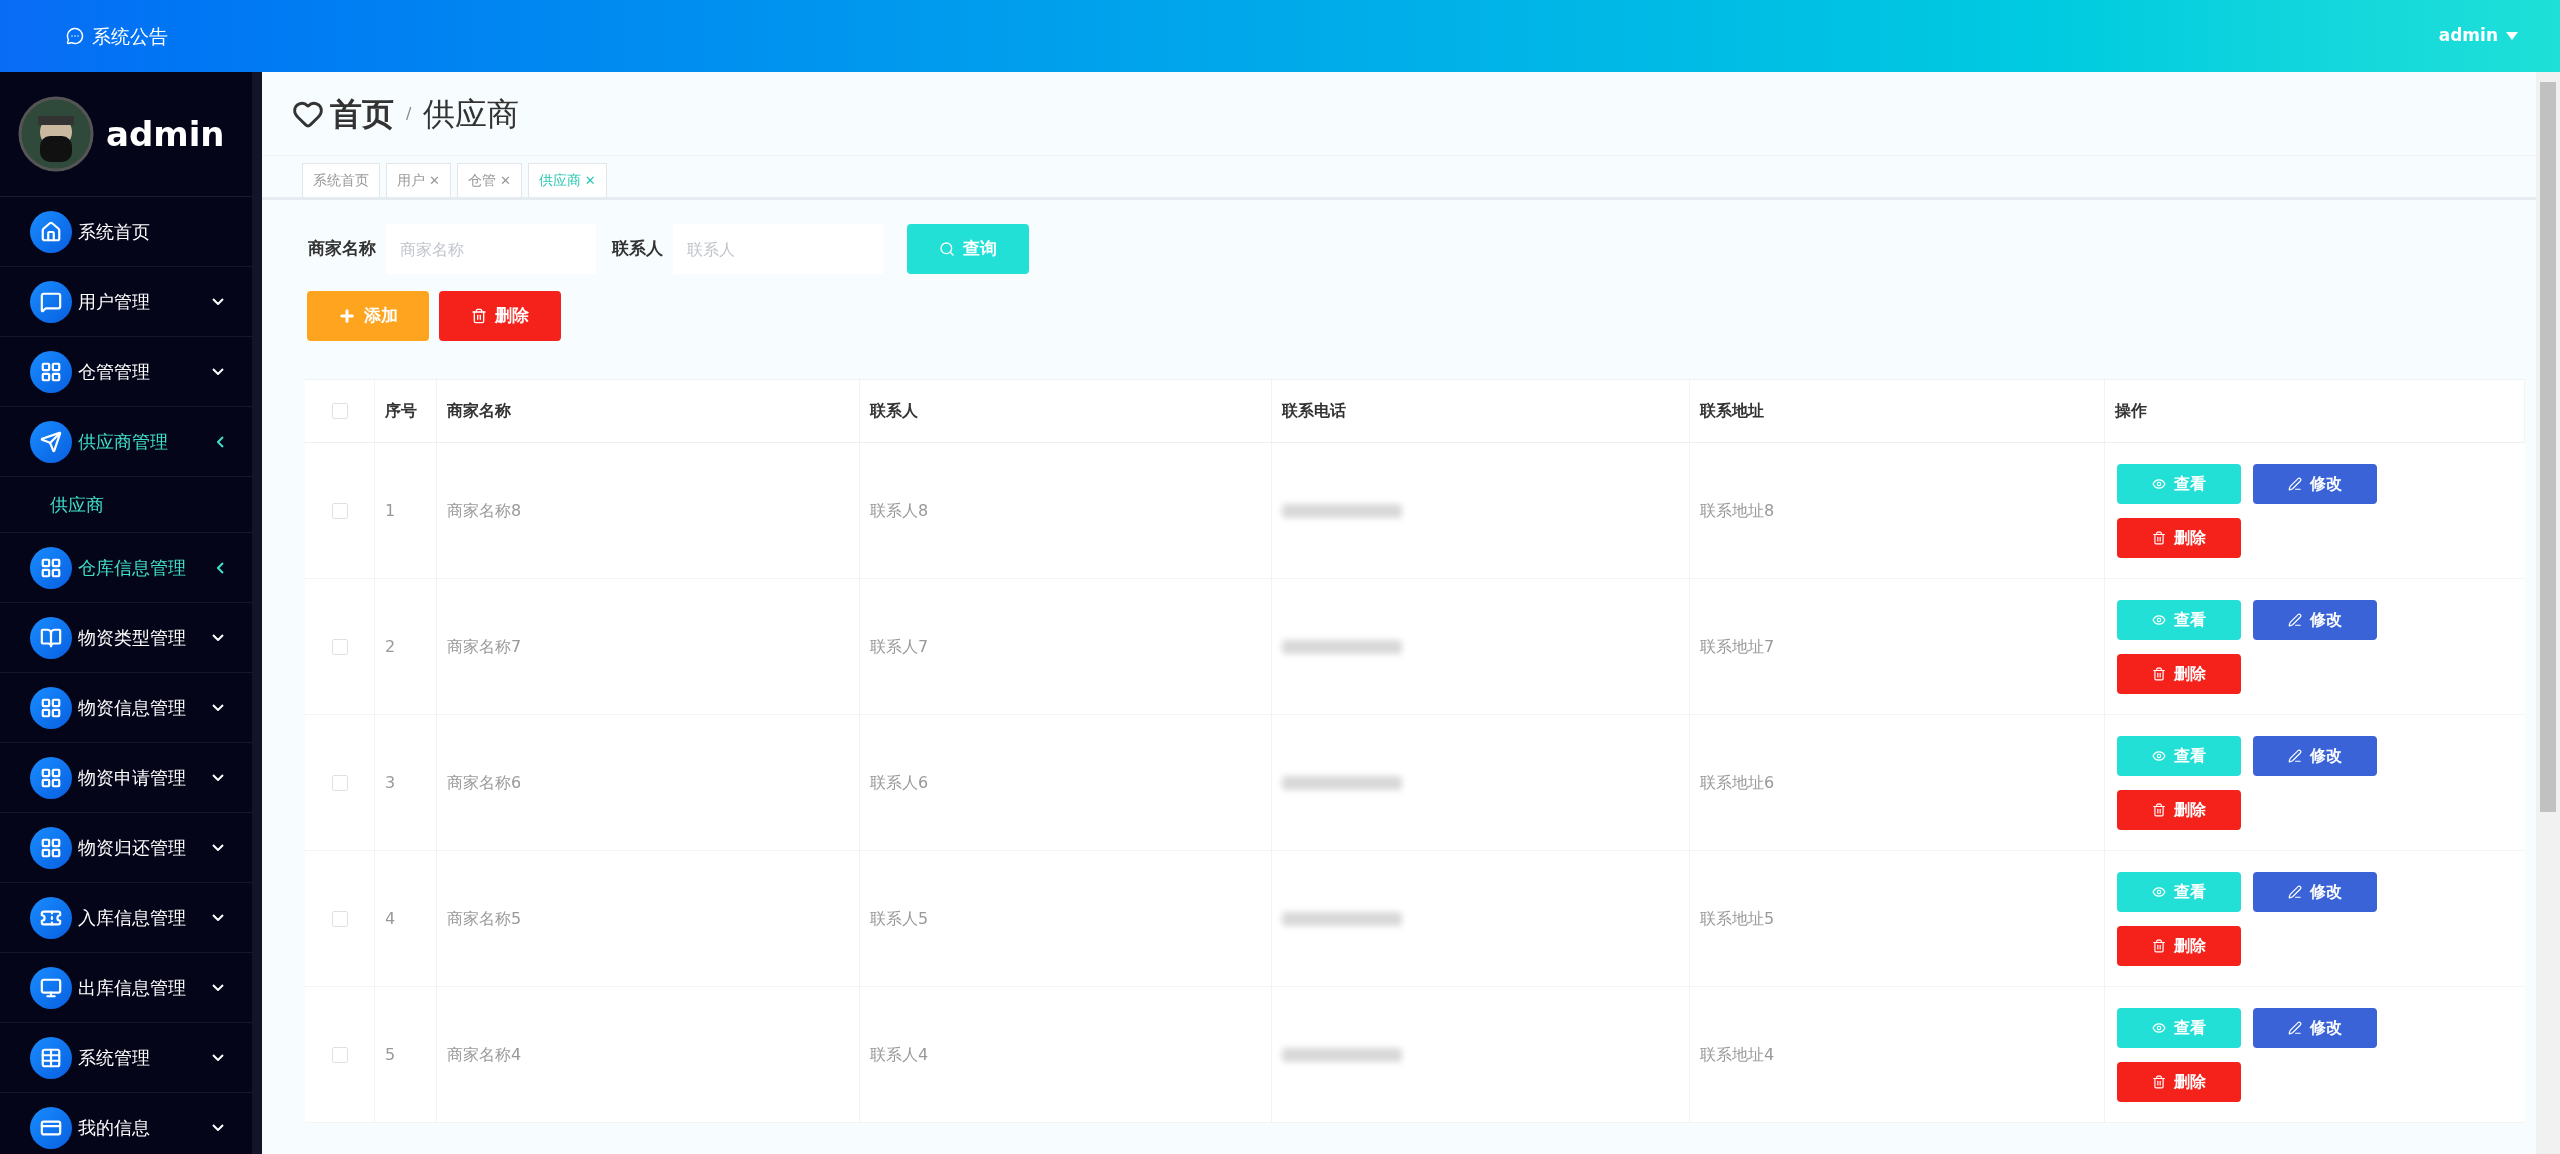 Image resolution: width=2560 pixels, height=1154 pixels. Describe the element at coordinates (126, 918) in the screenshot. I see `sidebar-item: 入库信息管理` at that location.